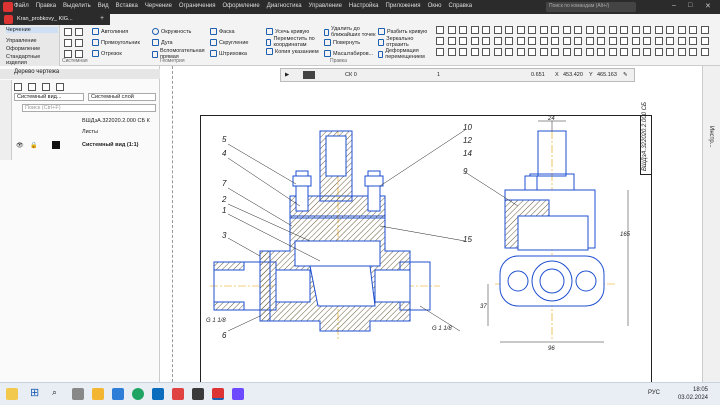  Describe the element at coordinates (116, 121) in the screenshot. I see `tree-root: ВШДзА.322020.2.000 СБ К` at that location.